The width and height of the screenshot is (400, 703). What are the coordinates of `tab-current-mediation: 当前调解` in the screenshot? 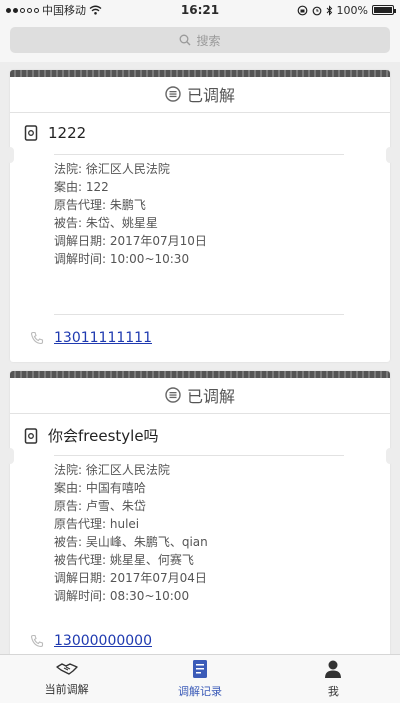 It's located at (66, 679).